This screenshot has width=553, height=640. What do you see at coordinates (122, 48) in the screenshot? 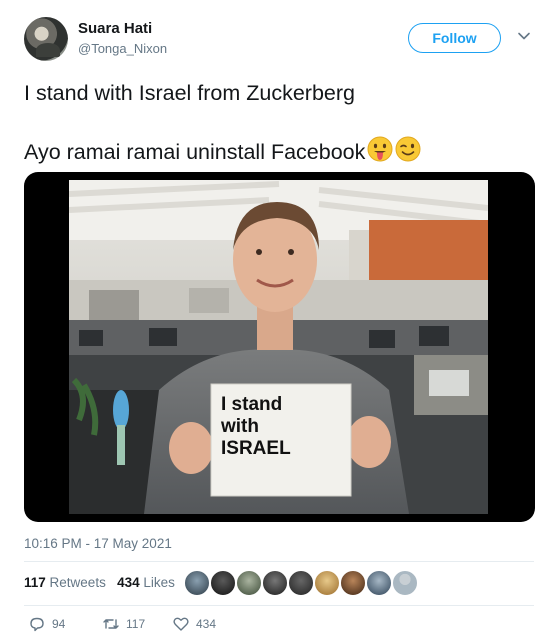
I see `author-handle: @Tonga_Nixon` at bounding box center [122, 48].